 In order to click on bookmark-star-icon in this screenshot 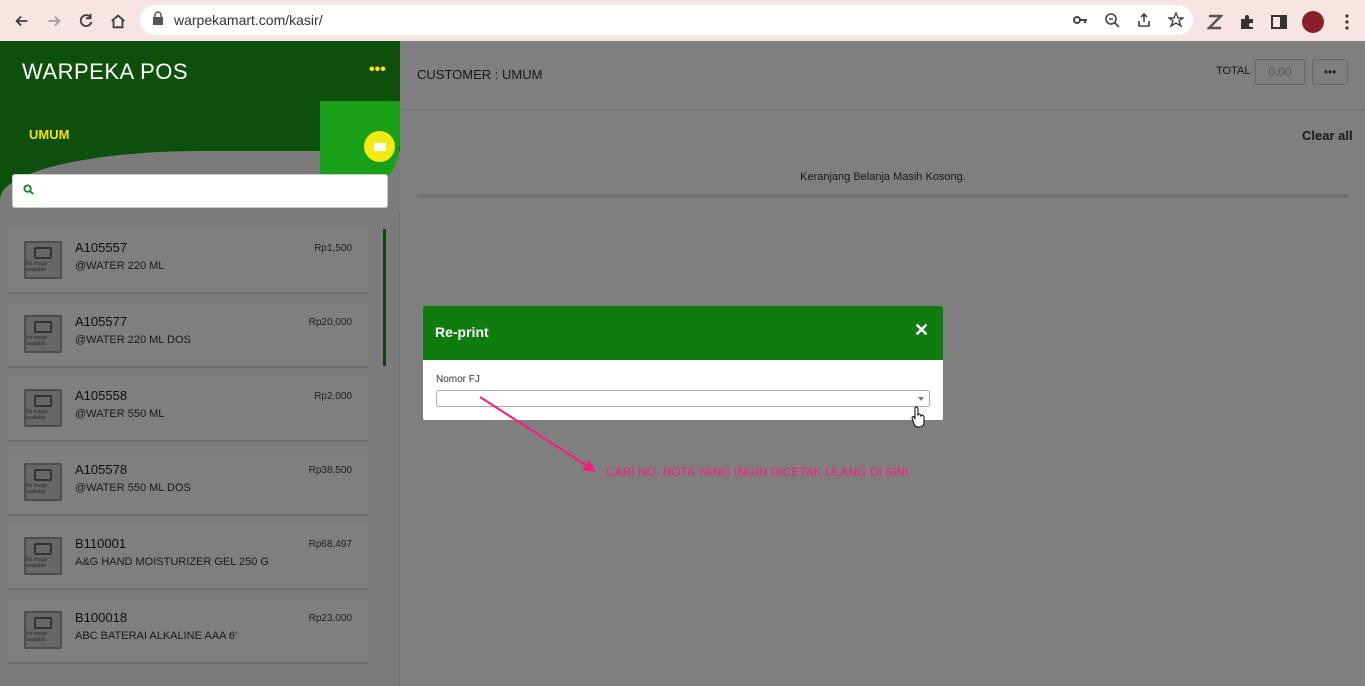, I will do `click(1176, 20)`.